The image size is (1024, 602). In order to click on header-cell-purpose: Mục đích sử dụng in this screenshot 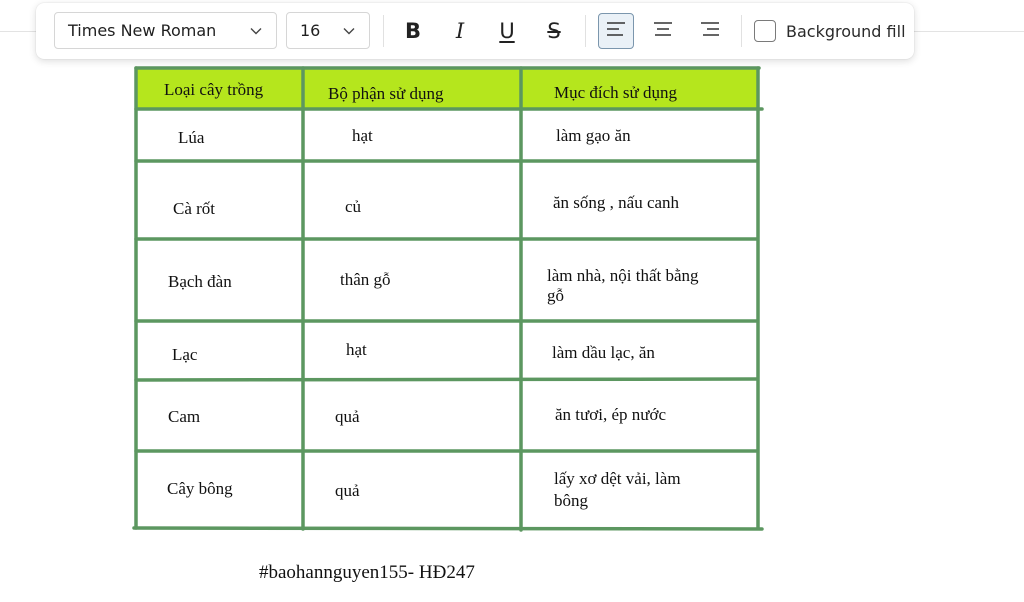, I will do `click(616, 92)`.